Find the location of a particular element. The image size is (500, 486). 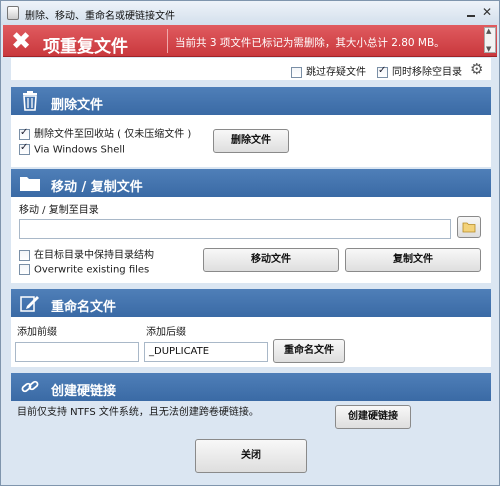

move-section-title: 移动 / 复制文件 is located at coordinates (97, 187).